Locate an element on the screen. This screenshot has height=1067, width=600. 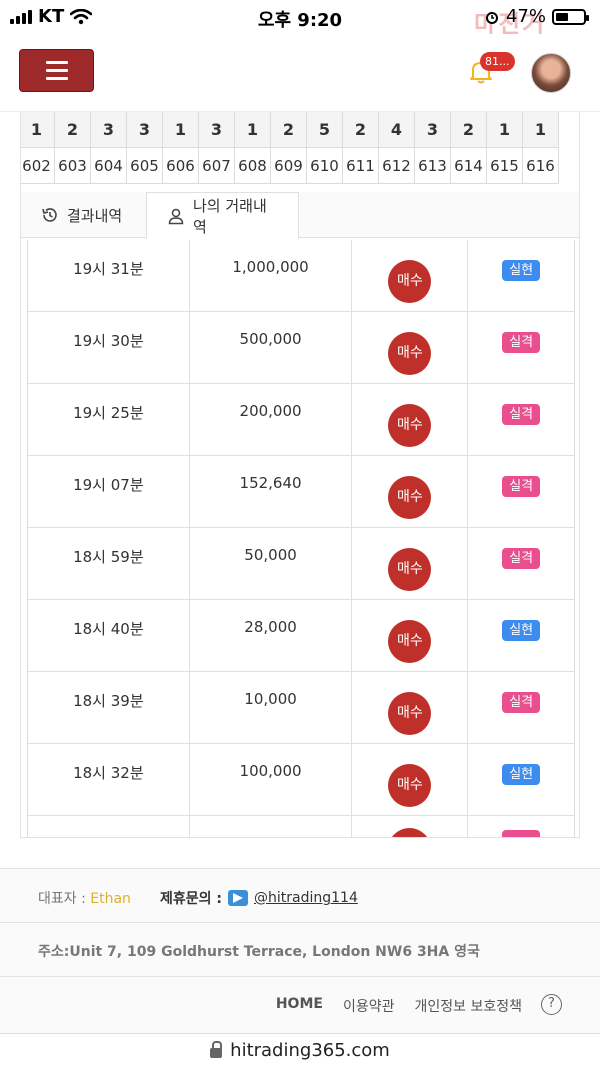
round-column: 3 604 is located at coordinates (109, 148).